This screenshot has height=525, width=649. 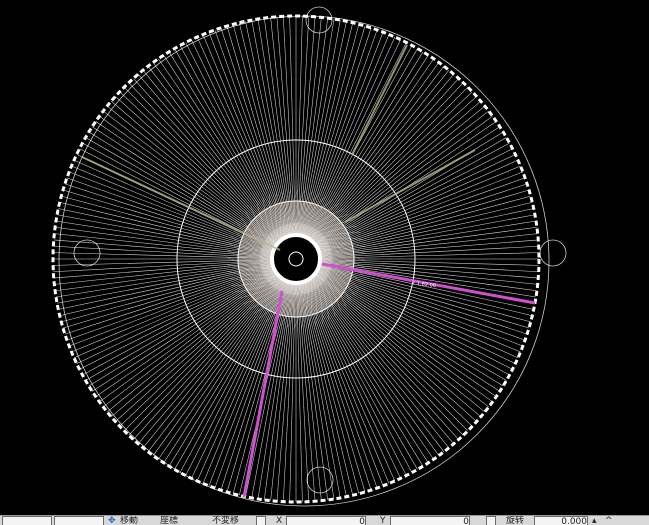 I want to click on rotate-input: 0.000, so click(x=561, y=520).